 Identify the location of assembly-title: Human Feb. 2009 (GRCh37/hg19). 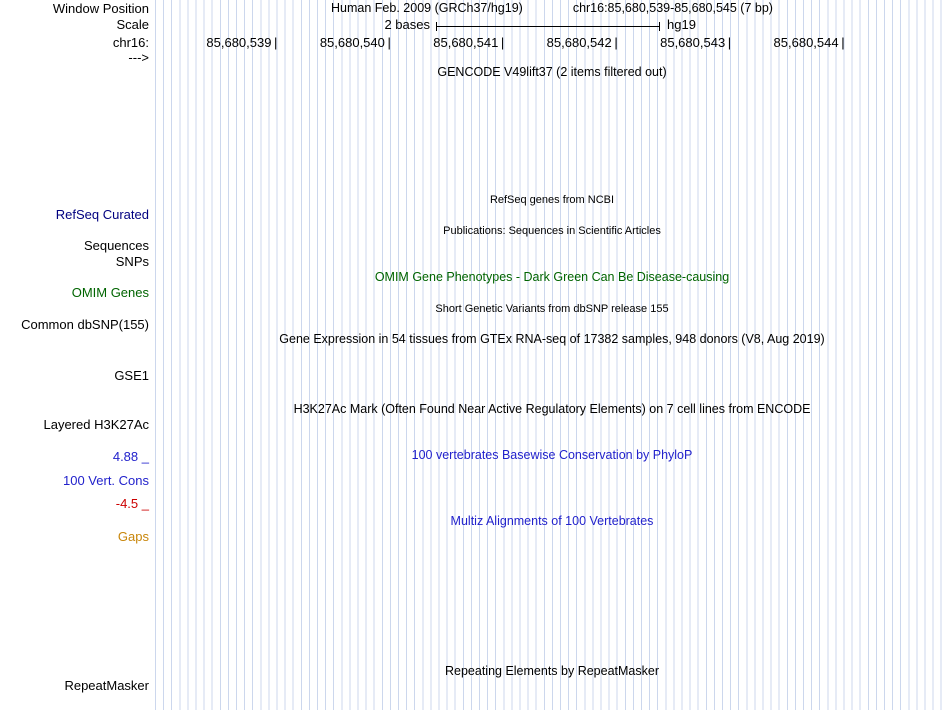
(427, 8).